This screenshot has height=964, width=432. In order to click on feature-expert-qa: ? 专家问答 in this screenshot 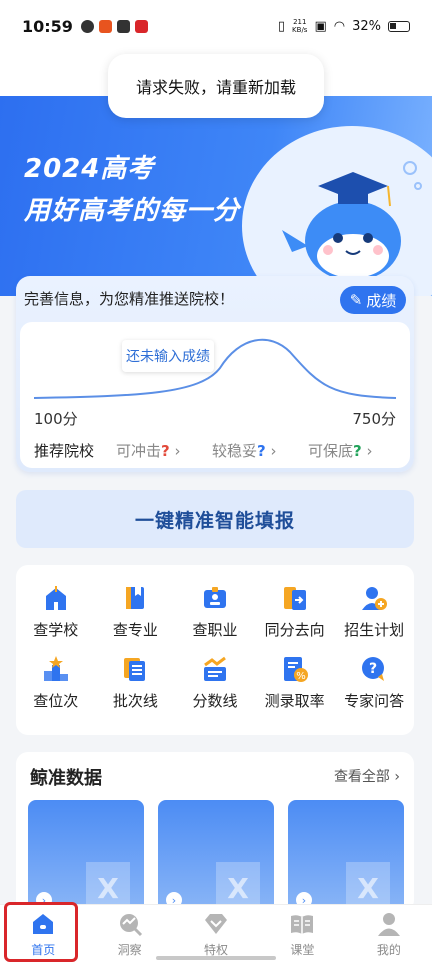, I will do `click(374, 682)`.